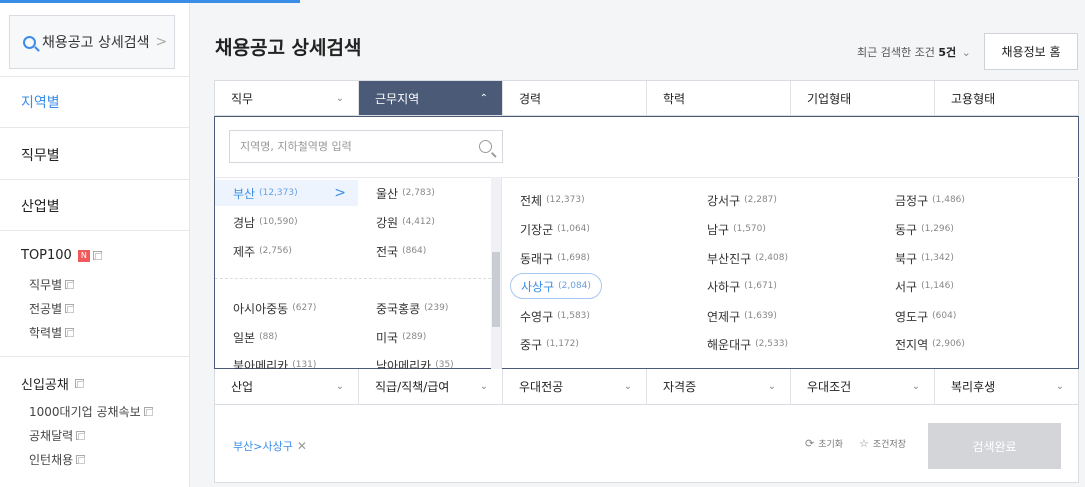  Describe the element at coordinates (244, 193) in the screenshot. I see `region-name: 부산` at that location.